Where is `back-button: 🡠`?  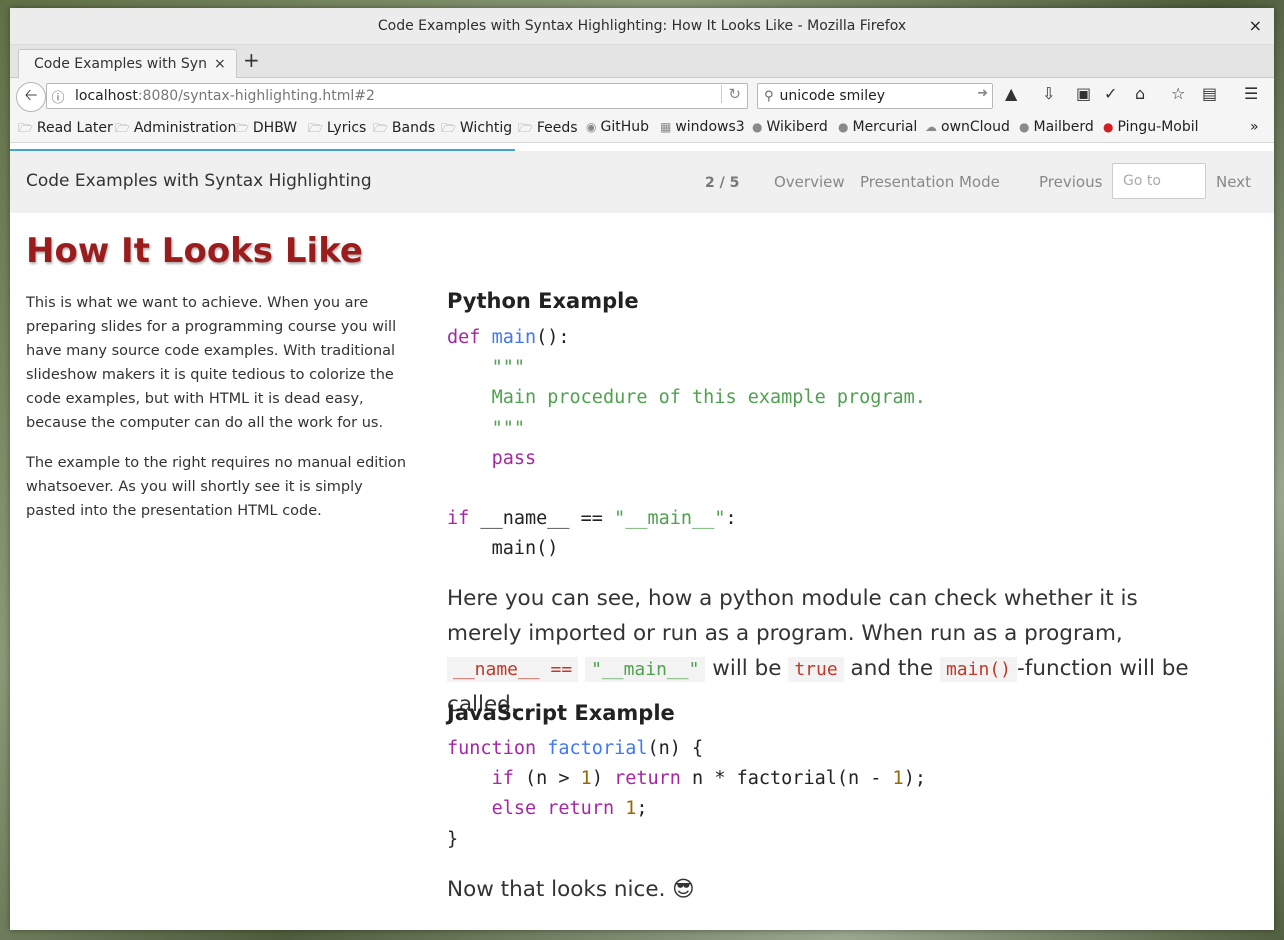 back-button: 🡠 is located at coordinates (31, 97).